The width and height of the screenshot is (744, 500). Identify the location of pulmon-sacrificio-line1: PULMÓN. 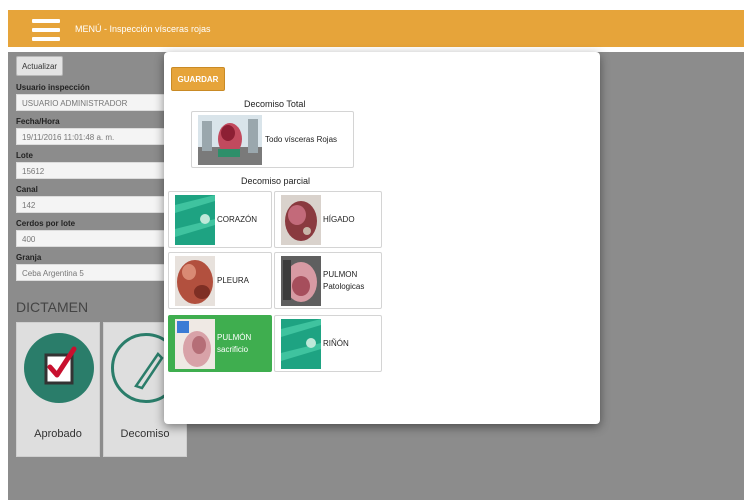
(234, 337).